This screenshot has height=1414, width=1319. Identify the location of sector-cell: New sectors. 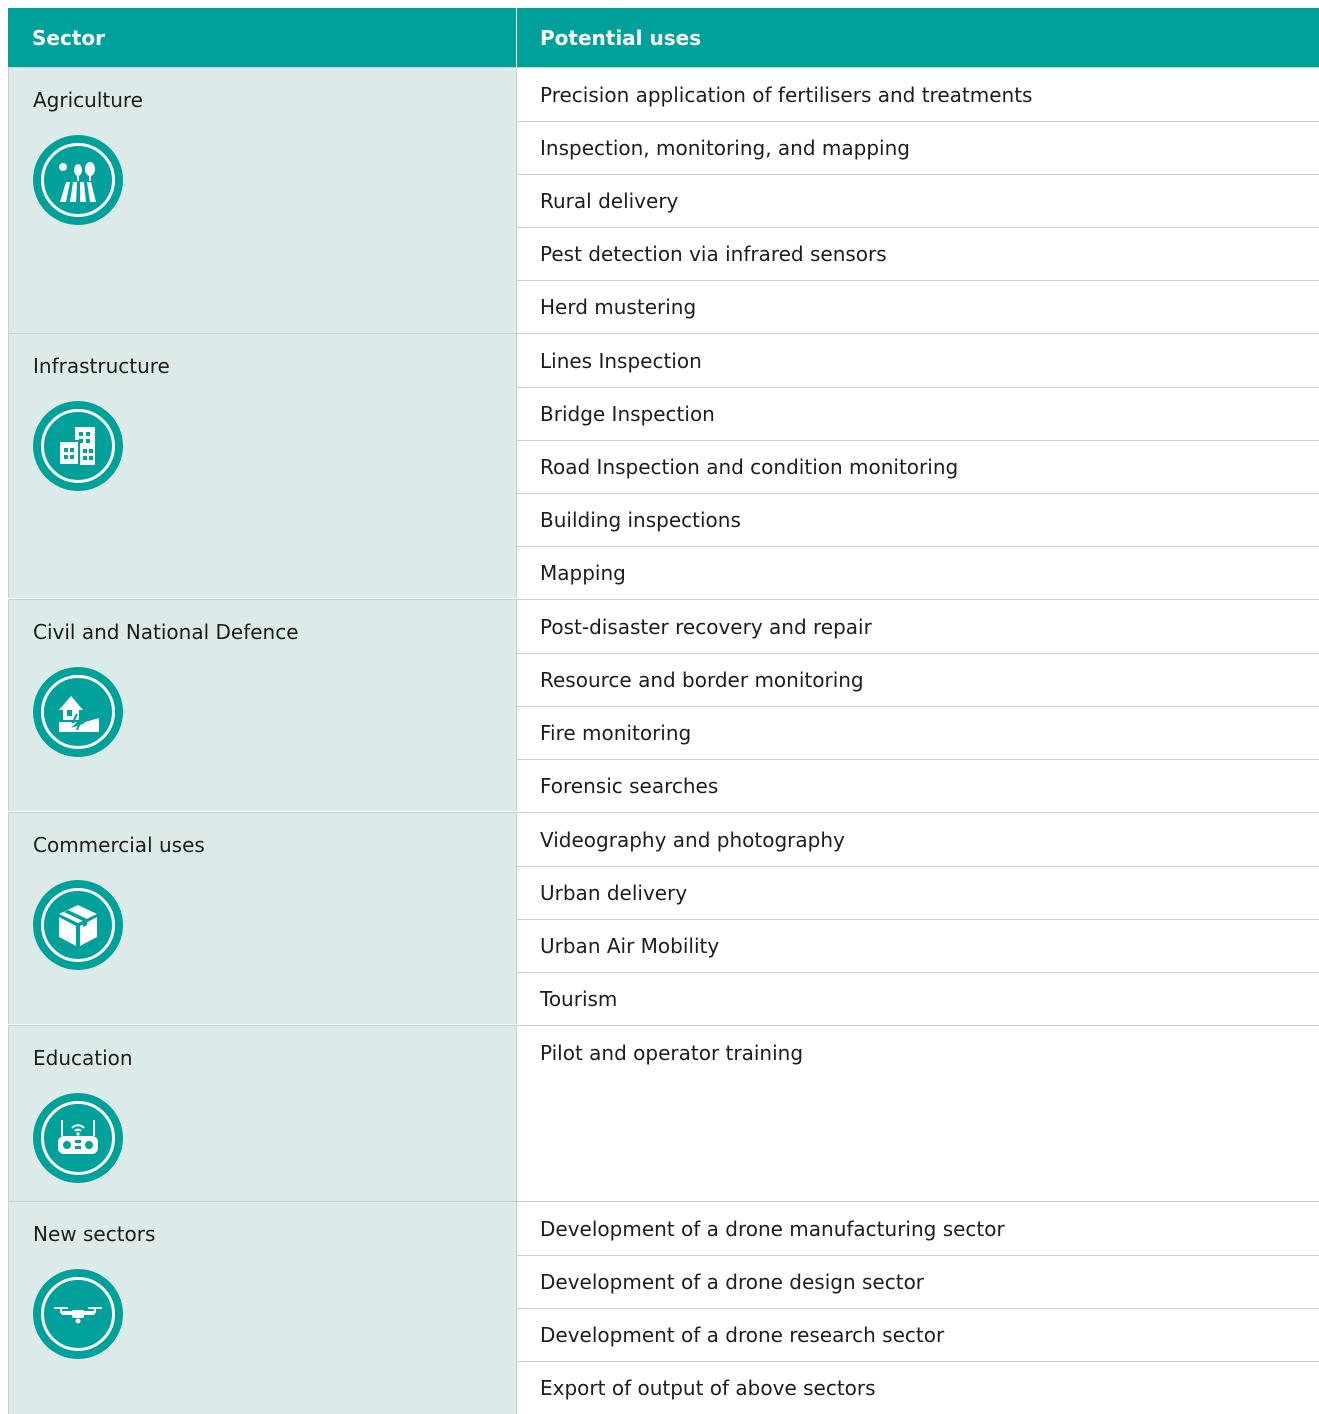
(262, 1308).